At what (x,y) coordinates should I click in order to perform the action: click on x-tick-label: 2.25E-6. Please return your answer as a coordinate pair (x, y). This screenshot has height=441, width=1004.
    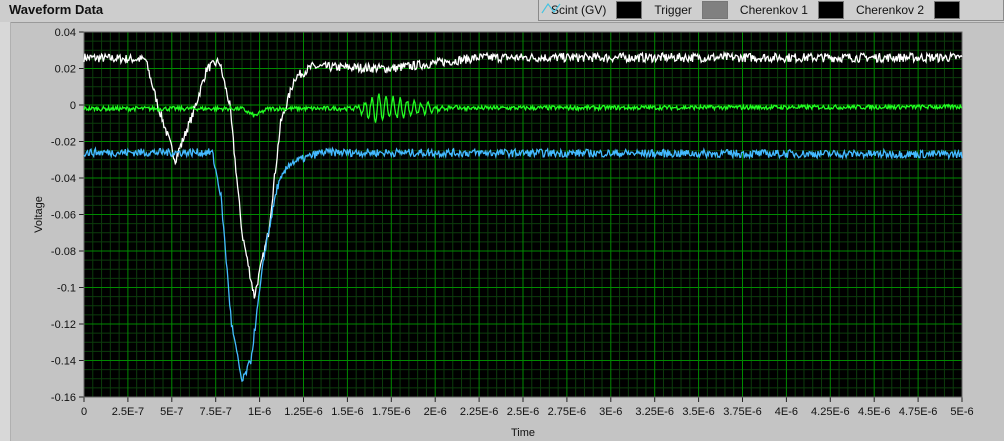
    Looking at the image, I should click on (479, 412).